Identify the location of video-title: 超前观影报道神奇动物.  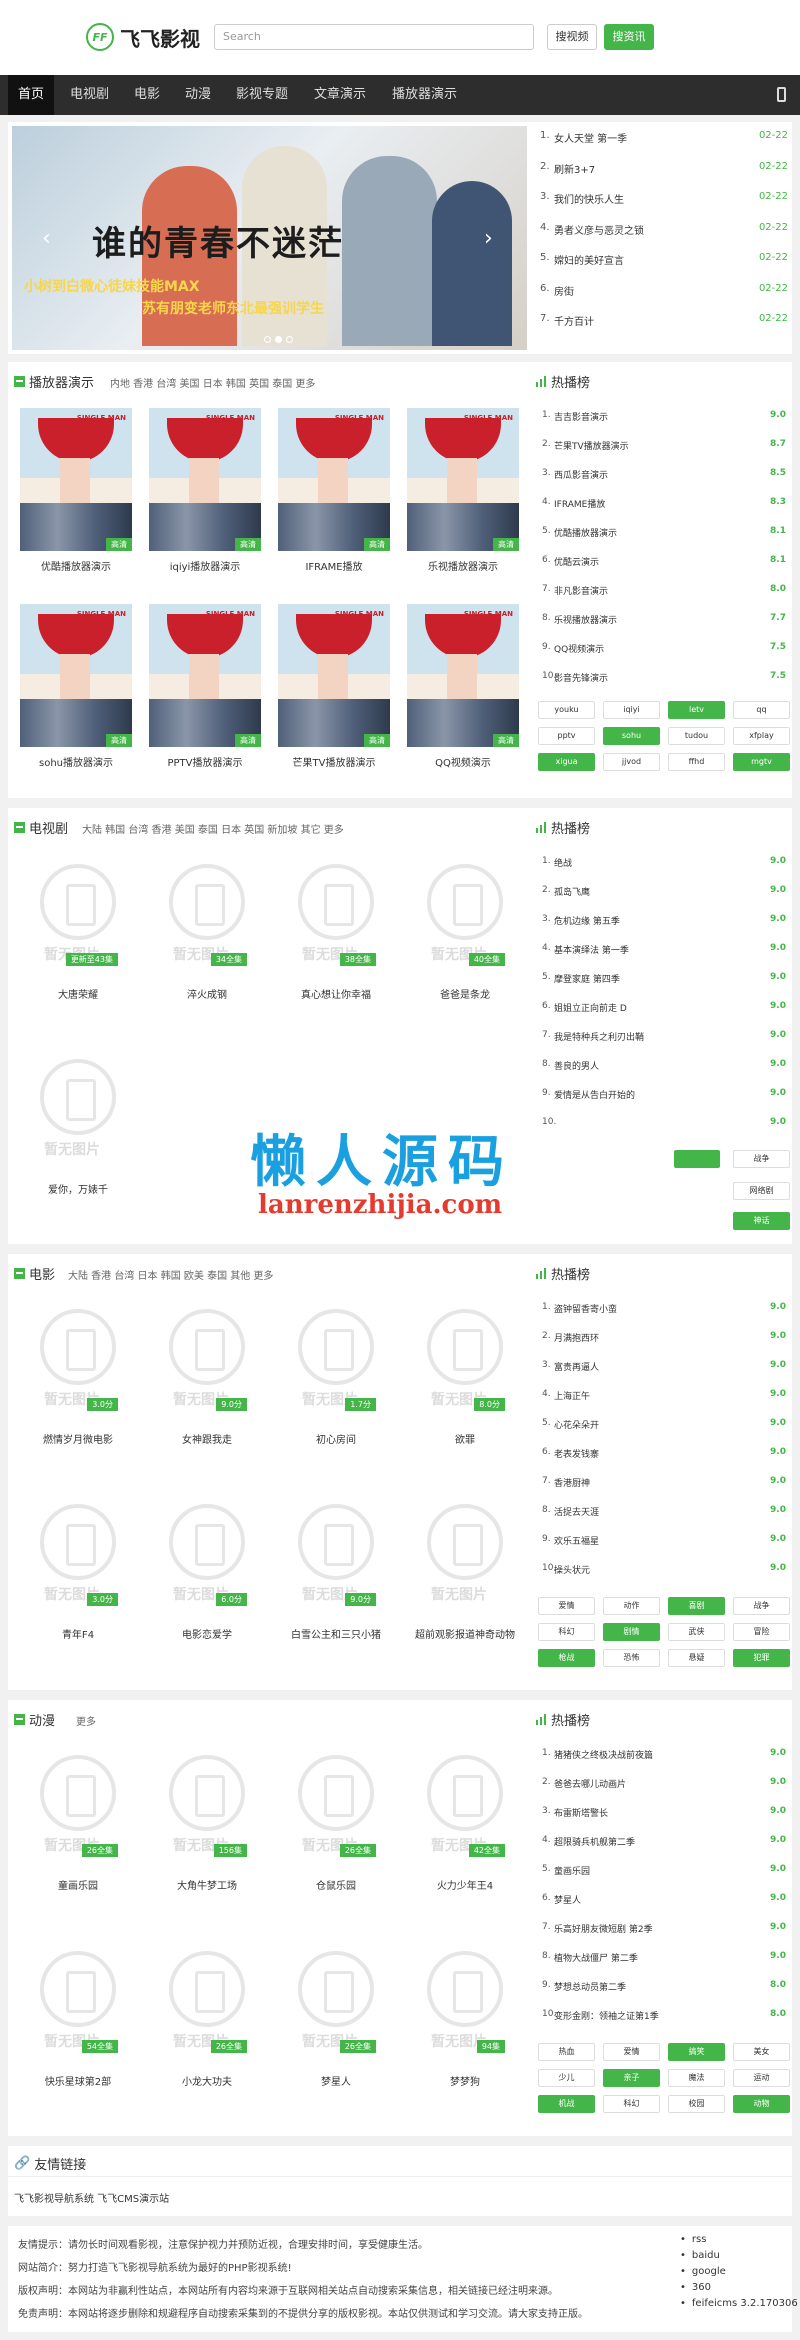
(465, 1633).